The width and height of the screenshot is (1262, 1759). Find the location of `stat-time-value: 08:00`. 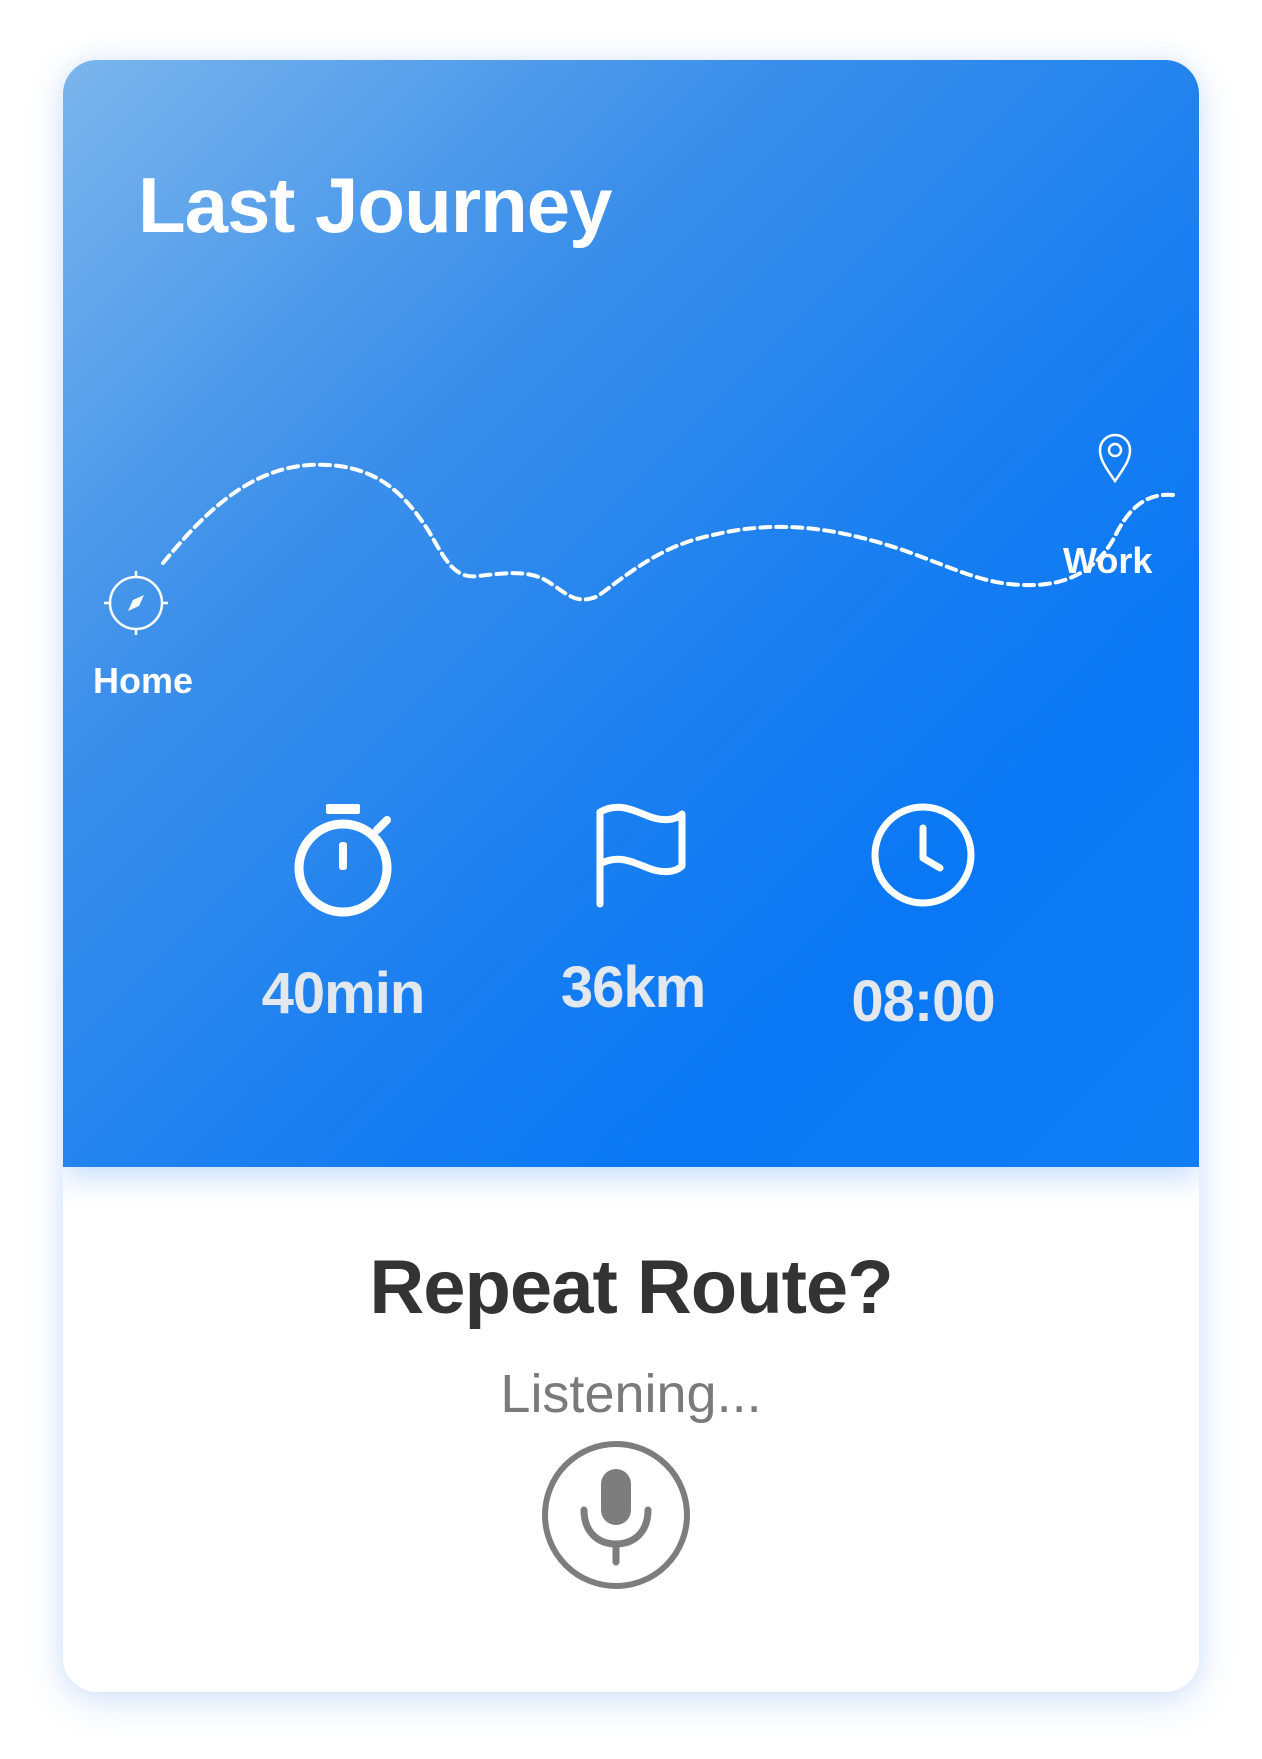

stat-time-value: 08:00 is located at coordinates (923, 1001).